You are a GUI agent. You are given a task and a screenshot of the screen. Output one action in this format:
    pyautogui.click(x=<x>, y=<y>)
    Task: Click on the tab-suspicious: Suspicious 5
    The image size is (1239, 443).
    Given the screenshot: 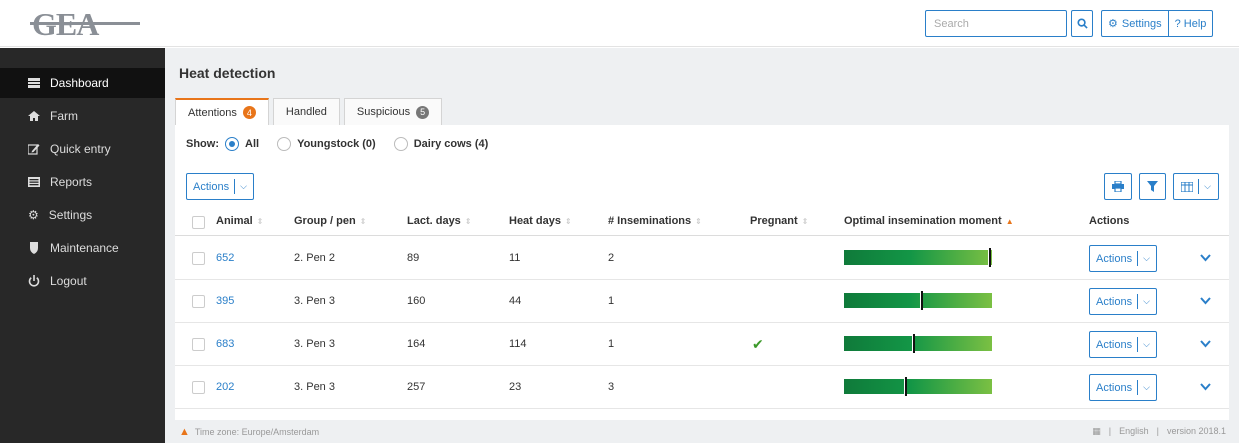 What is the action you would take?
    pyautogui.click(x=393, y=111)
    